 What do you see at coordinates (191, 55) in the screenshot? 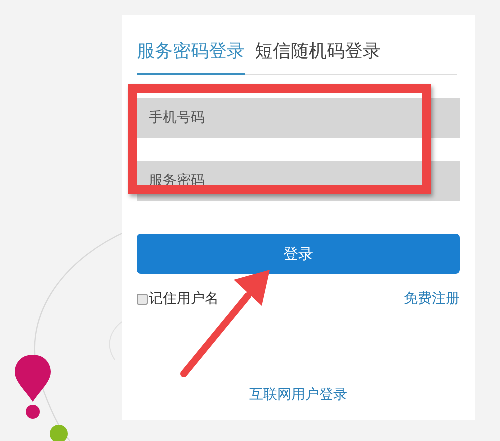
I see `login-tab: 服务密码登录` at bounding box center [191, 55].